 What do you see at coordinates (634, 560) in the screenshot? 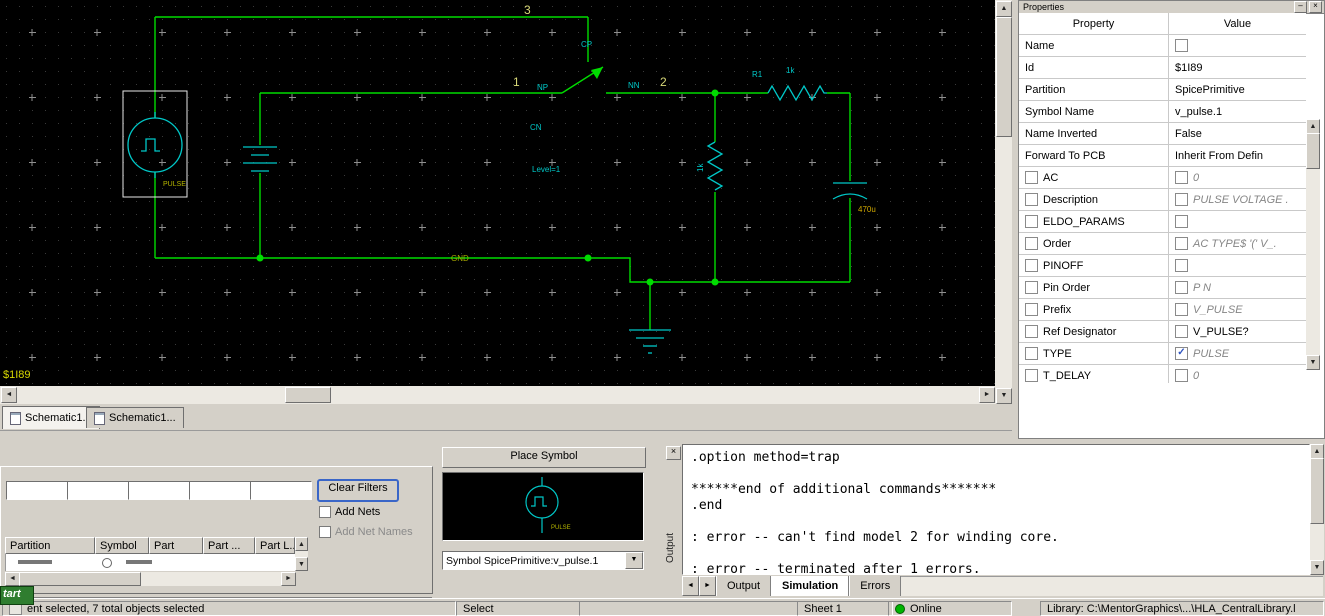
I see `chevron-down-icon: ▼` at bounding box center [634, 560].